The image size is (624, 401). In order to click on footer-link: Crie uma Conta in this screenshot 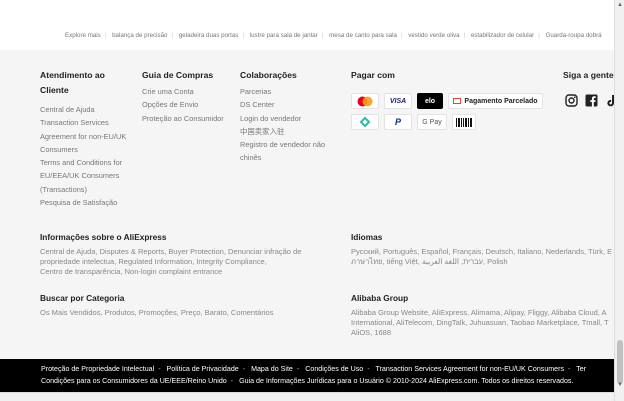, I will do `click(189, 91)`.